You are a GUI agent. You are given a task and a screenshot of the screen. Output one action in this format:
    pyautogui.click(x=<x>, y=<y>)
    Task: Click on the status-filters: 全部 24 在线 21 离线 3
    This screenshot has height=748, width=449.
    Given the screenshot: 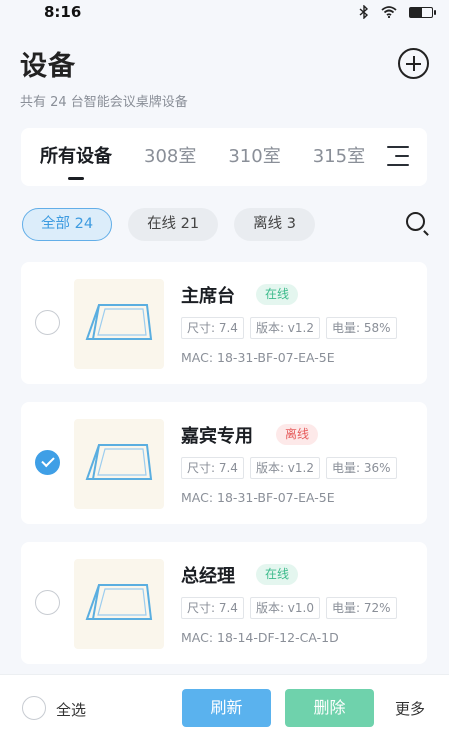 What is the action you would take?
    pyautogui.click(x=225, y=224)
    